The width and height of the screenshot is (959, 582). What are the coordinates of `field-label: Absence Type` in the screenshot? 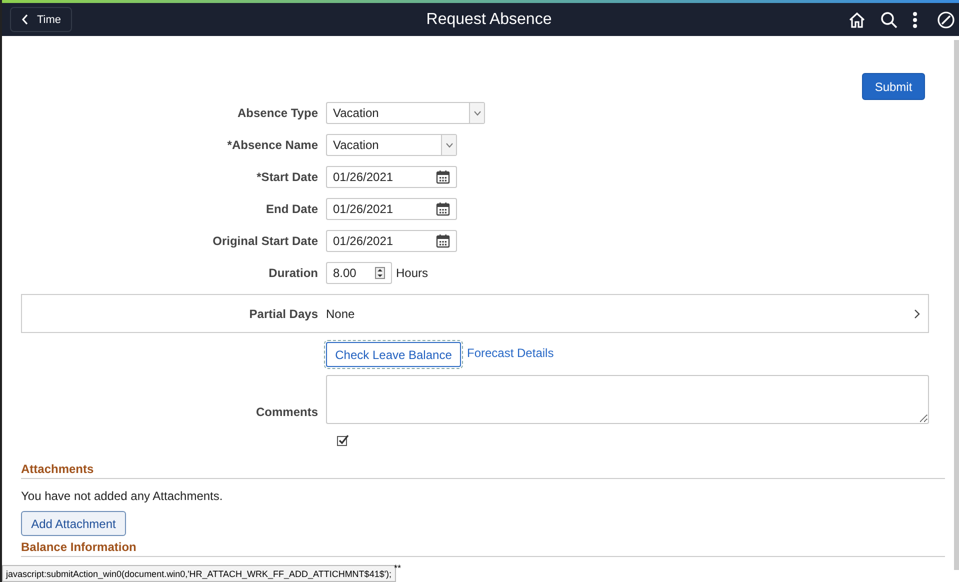 It's located at (277, 113).